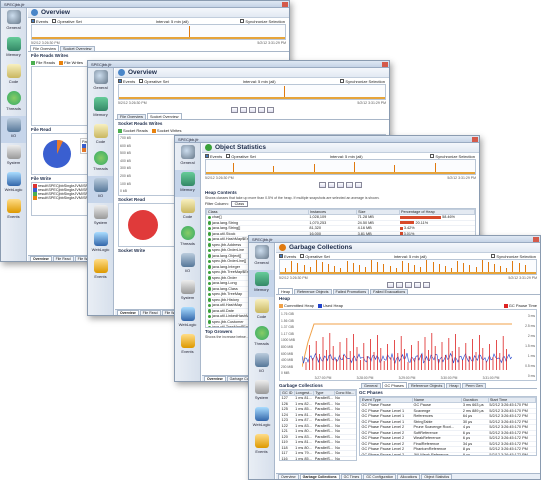 Image resolution: width=541 pixels, height=480 pixels. I want to click on tab-perm-gen: Perm Gen, so click(474, 385).